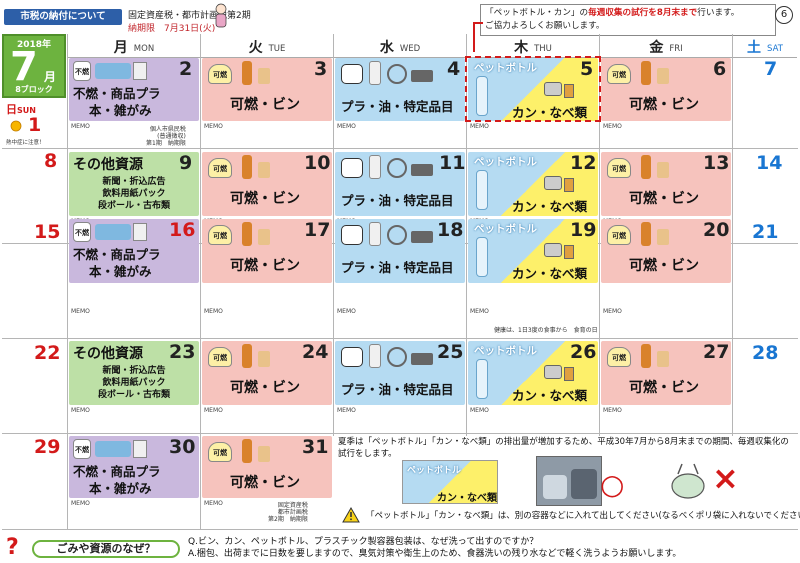  I want to click on day-number: 6, so click(720, 69).